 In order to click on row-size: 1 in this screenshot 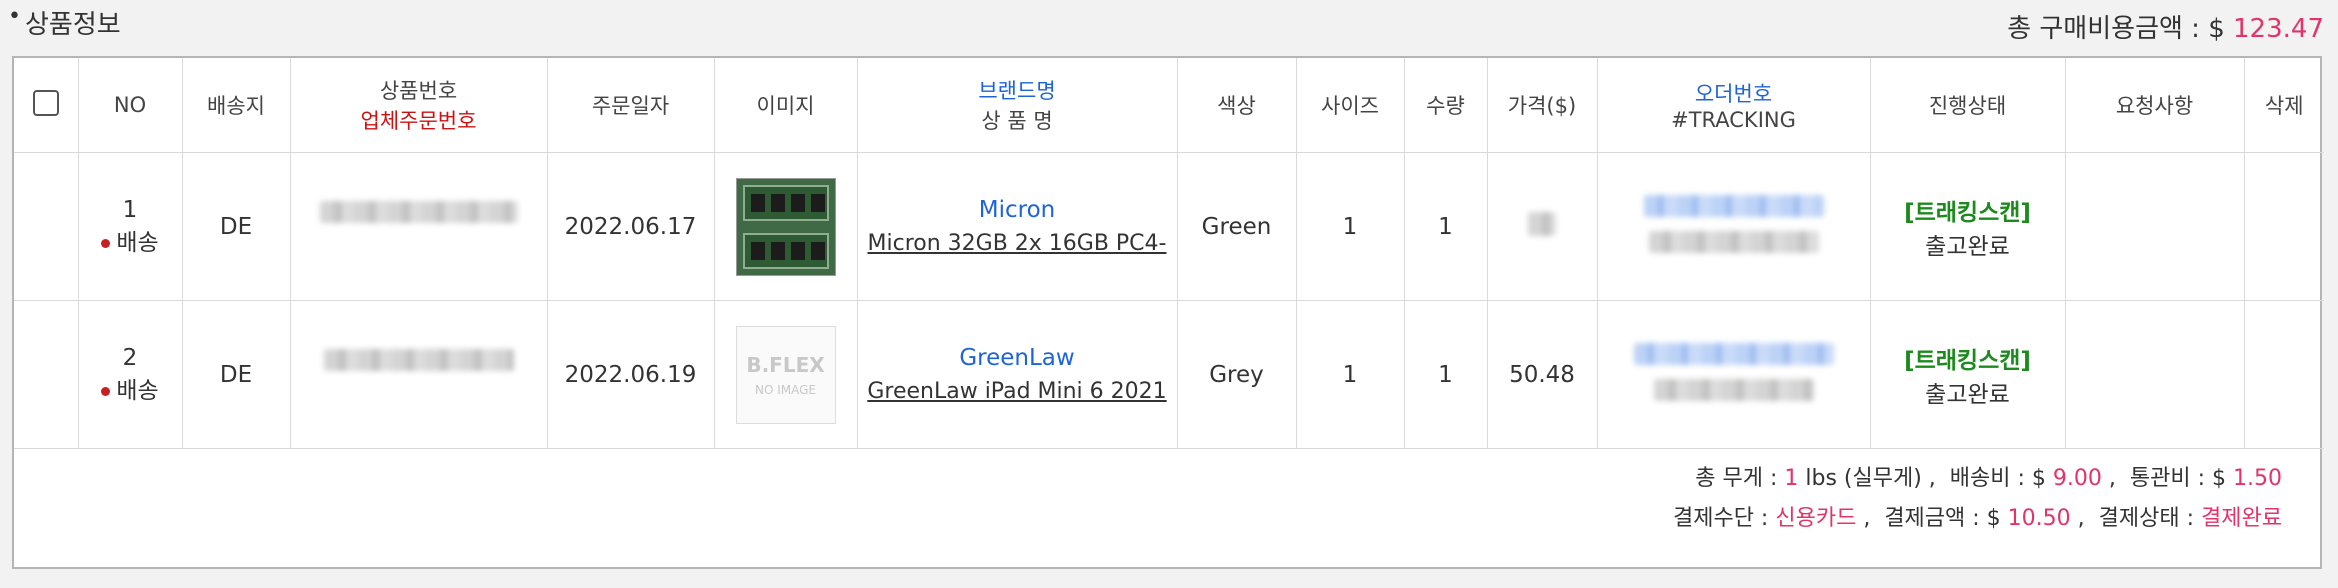, I will do `click(1350, 226)`.